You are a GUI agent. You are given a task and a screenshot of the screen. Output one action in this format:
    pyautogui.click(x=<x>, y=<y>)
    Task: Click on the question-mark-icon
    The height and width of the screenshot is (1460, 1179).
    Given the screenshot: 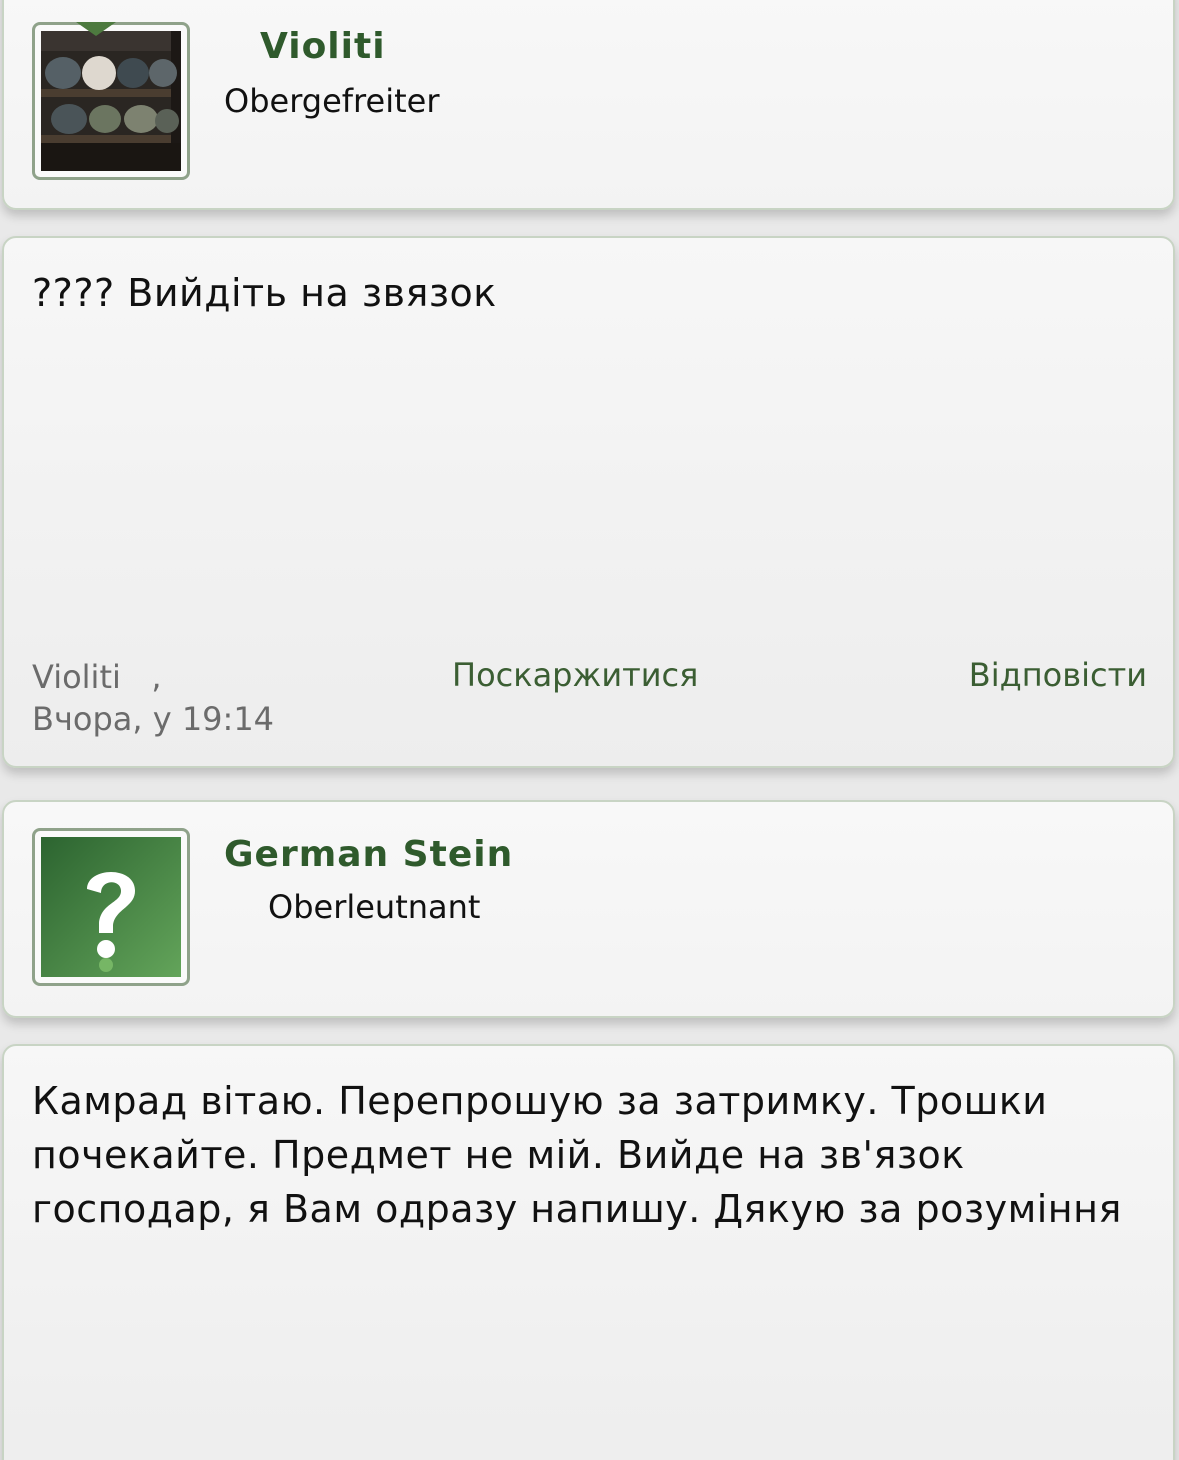 What is the action you would take?
    pyautogui.click(x=111, y=907)
    